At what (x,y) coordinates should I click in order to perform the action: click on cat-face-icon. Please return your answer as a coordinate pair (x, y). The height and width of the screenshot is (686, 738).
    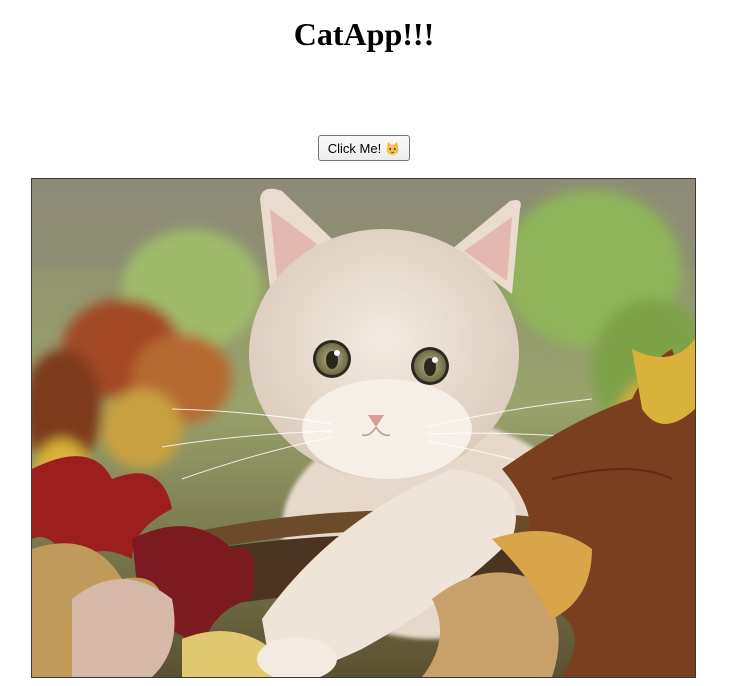
    Looking at the image, I should click on (392, 148).